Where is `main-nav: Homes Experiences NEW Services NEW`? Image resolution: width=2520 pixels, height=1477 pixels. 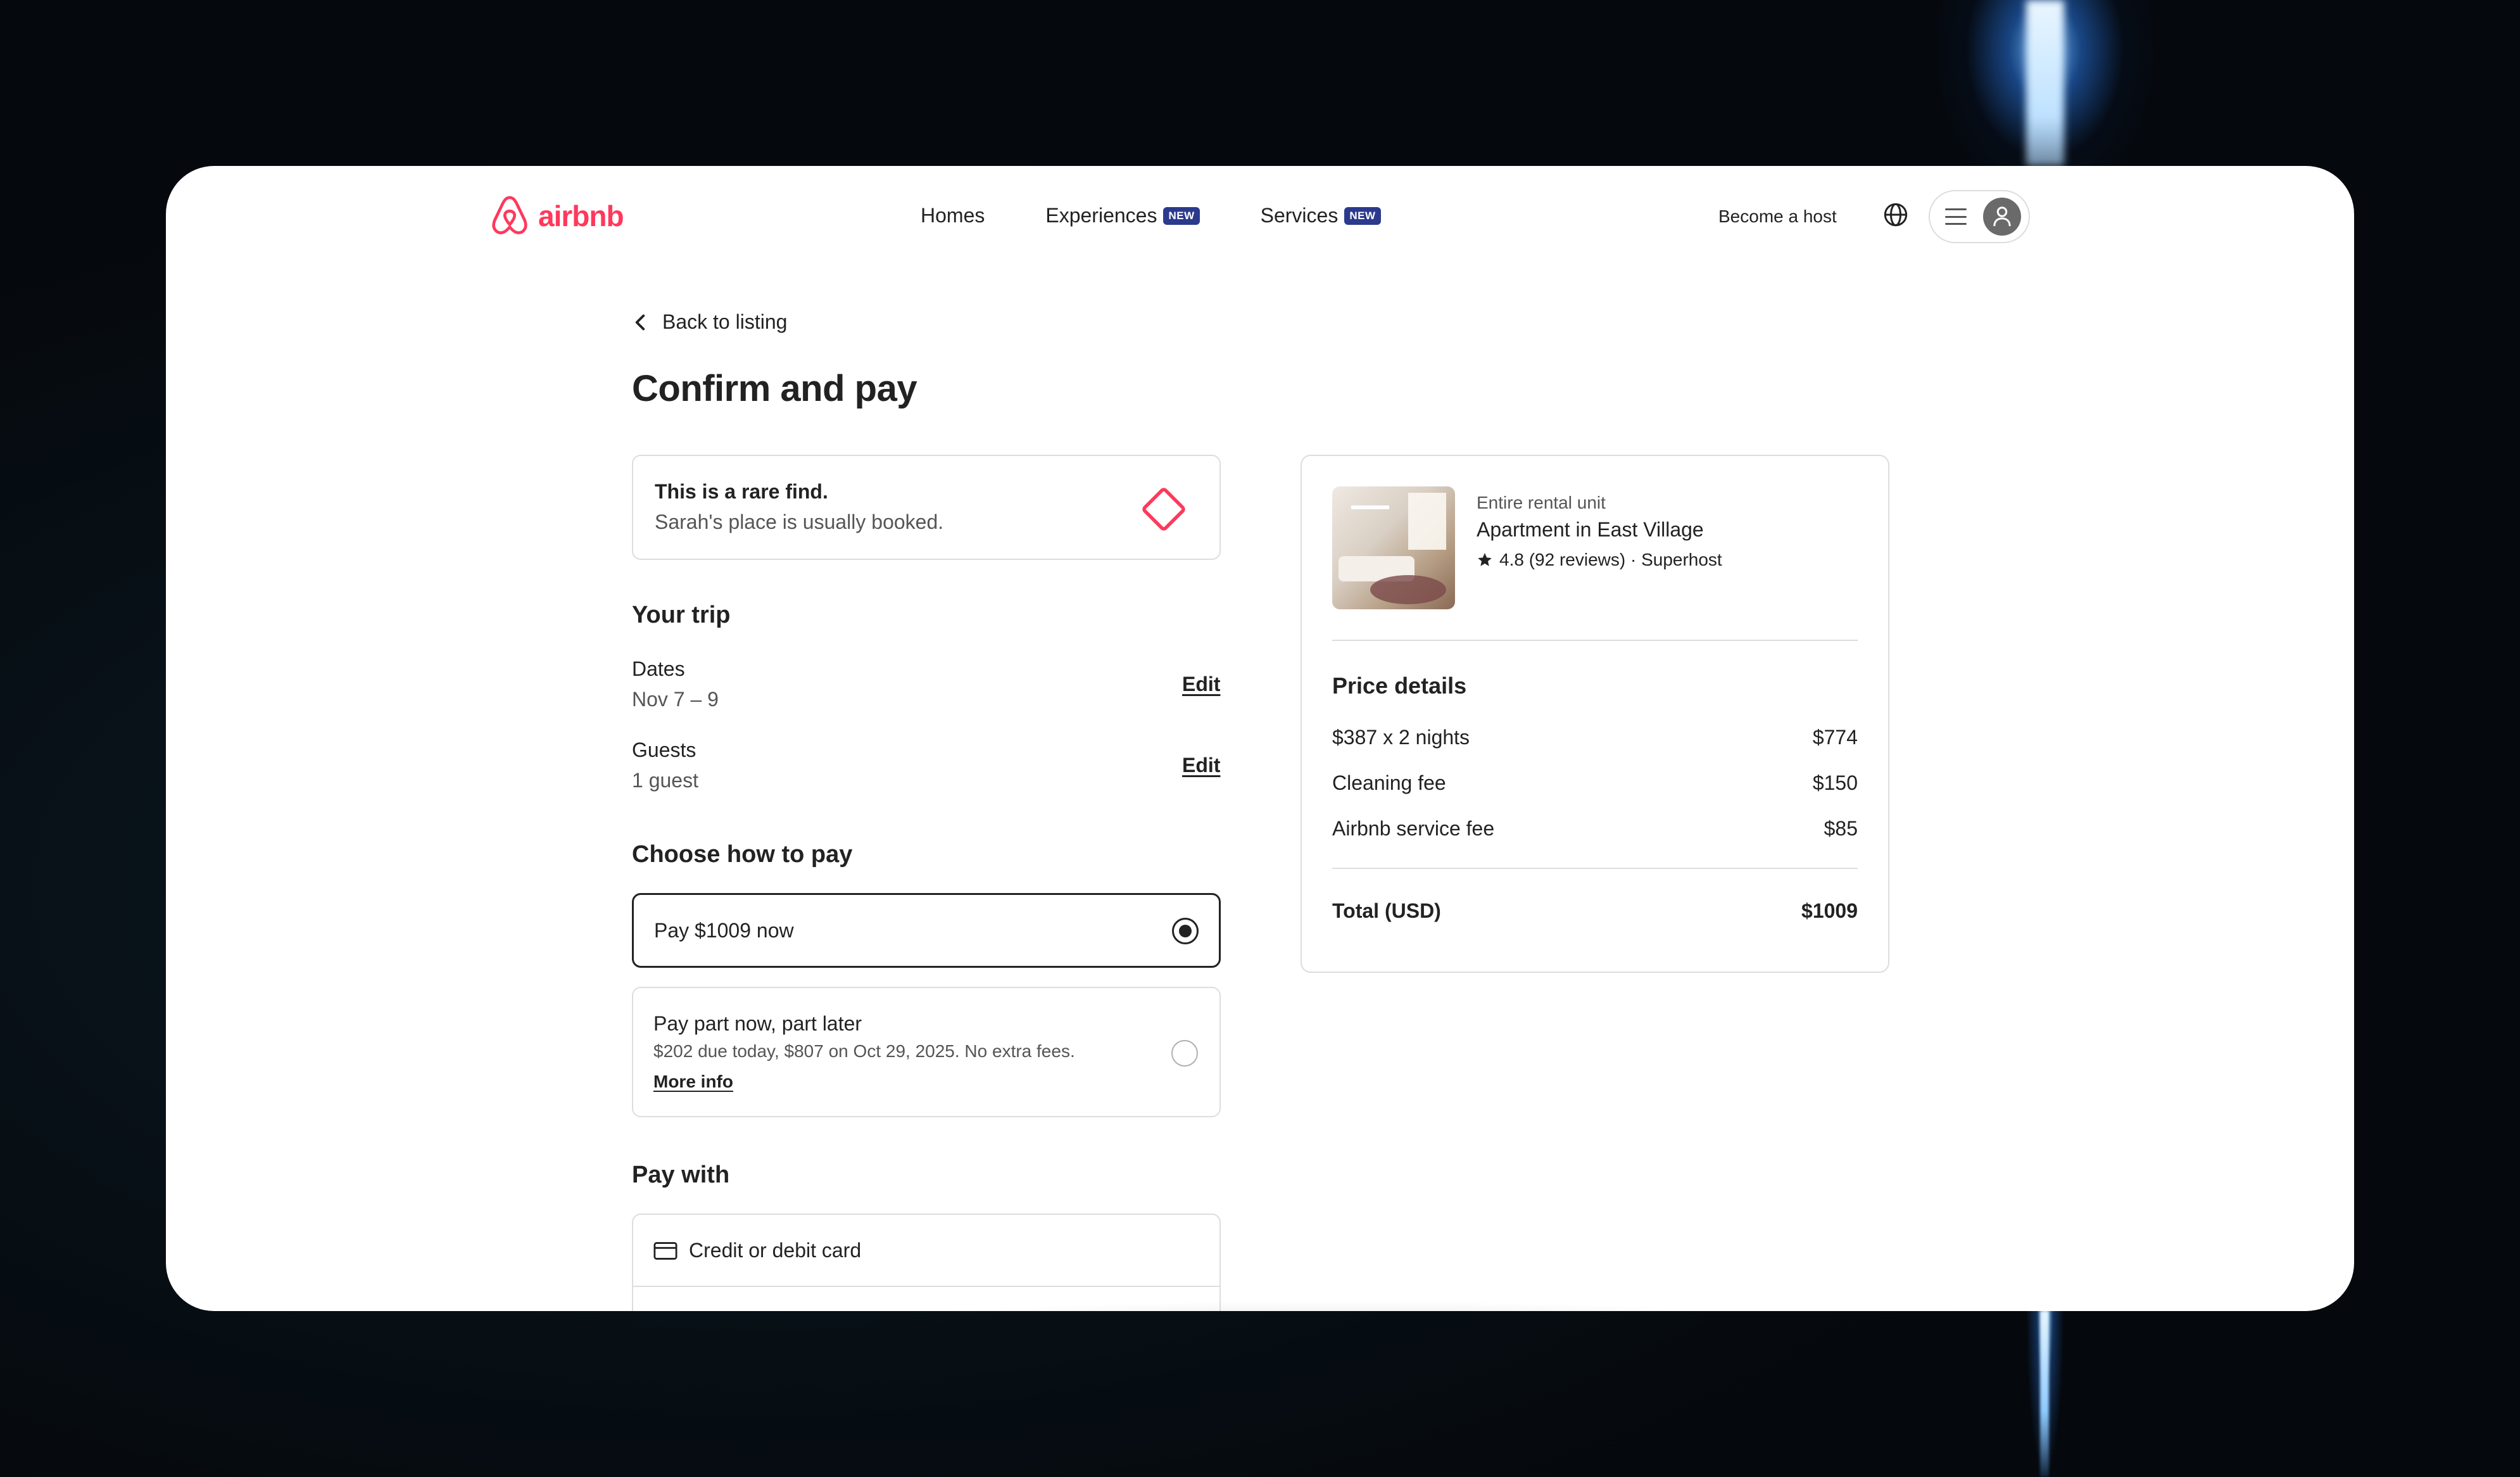
main-nav: Homes Experiences NEW Services NEW is located at coordinates (1151, 215).